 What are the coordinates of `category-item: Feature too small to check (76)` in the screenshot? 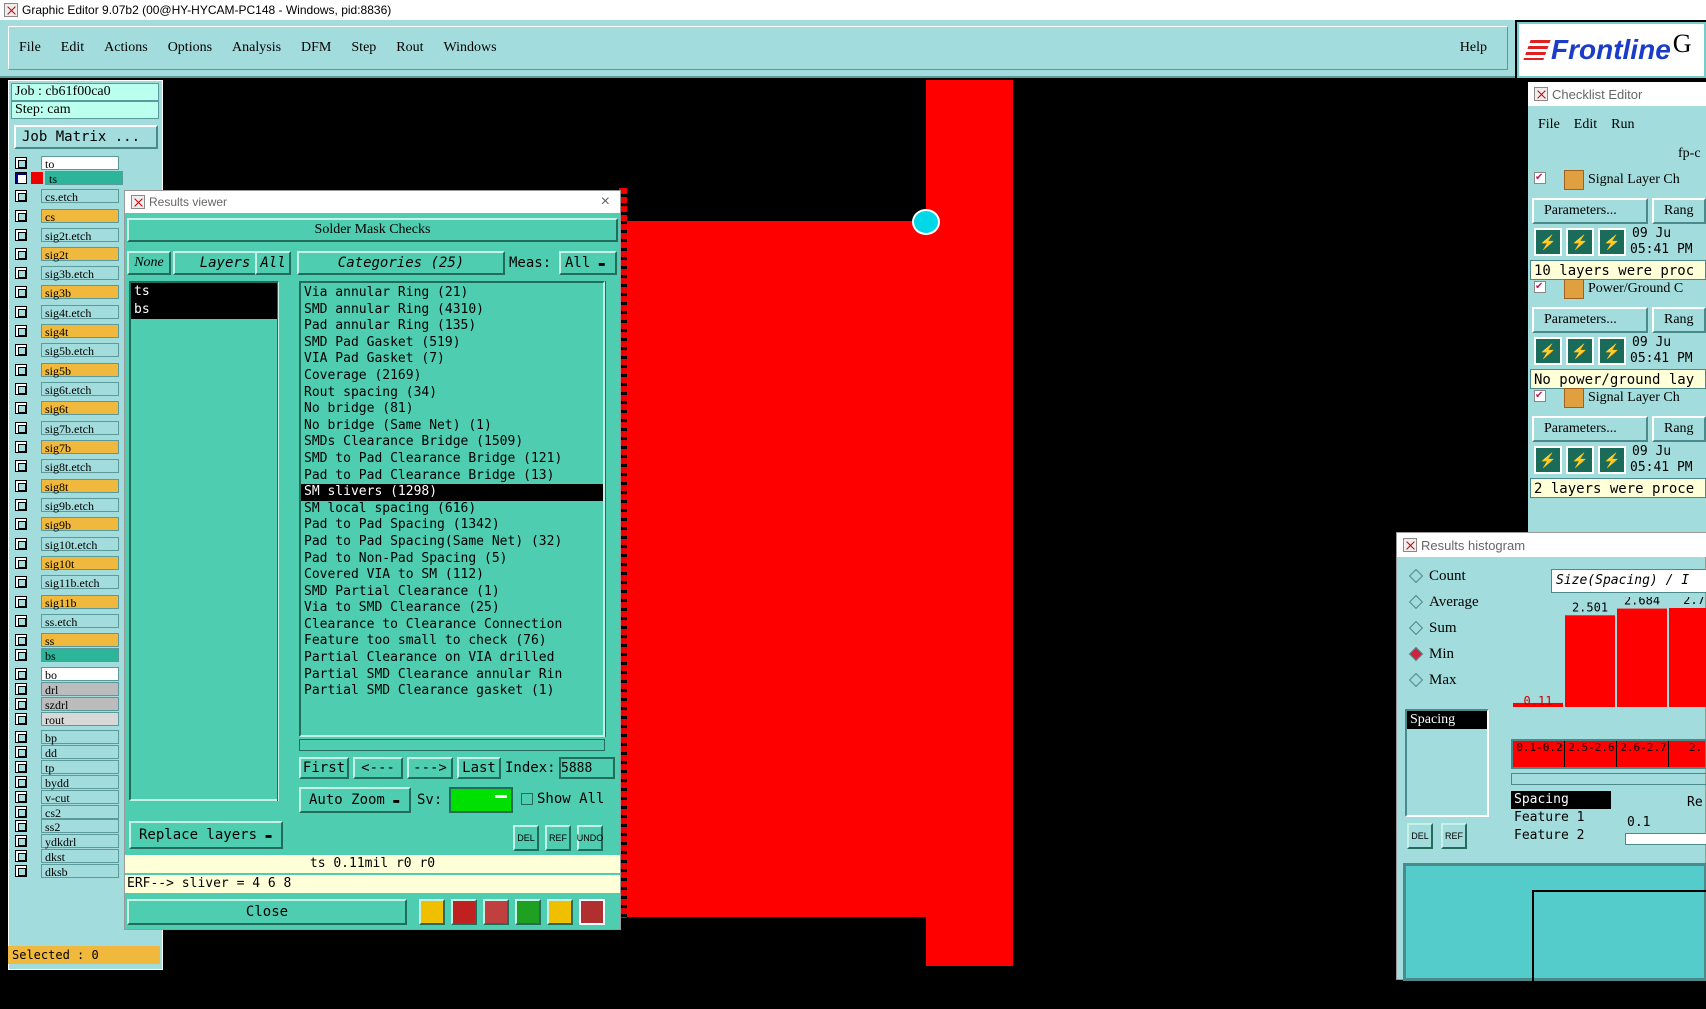 It's located at (452, 641).